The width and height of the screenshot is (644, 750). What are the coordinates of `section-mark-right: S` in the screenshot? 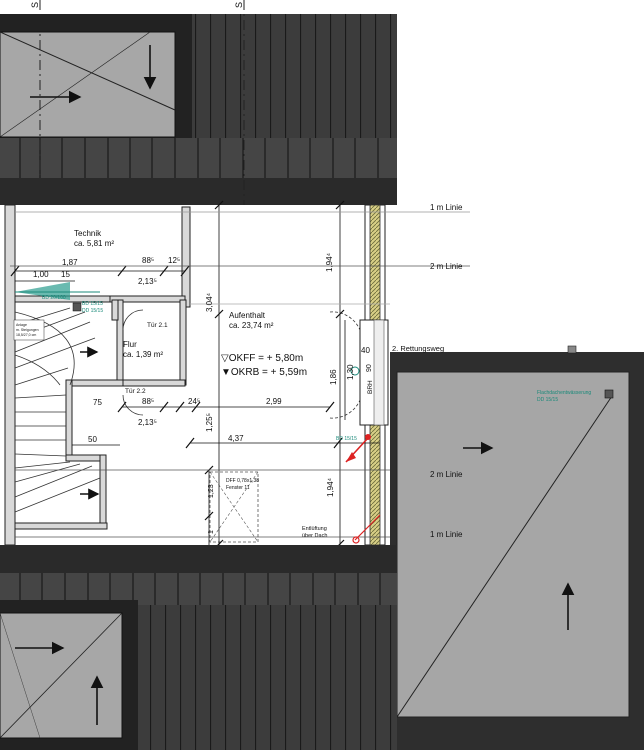 It's located at (239, 5).